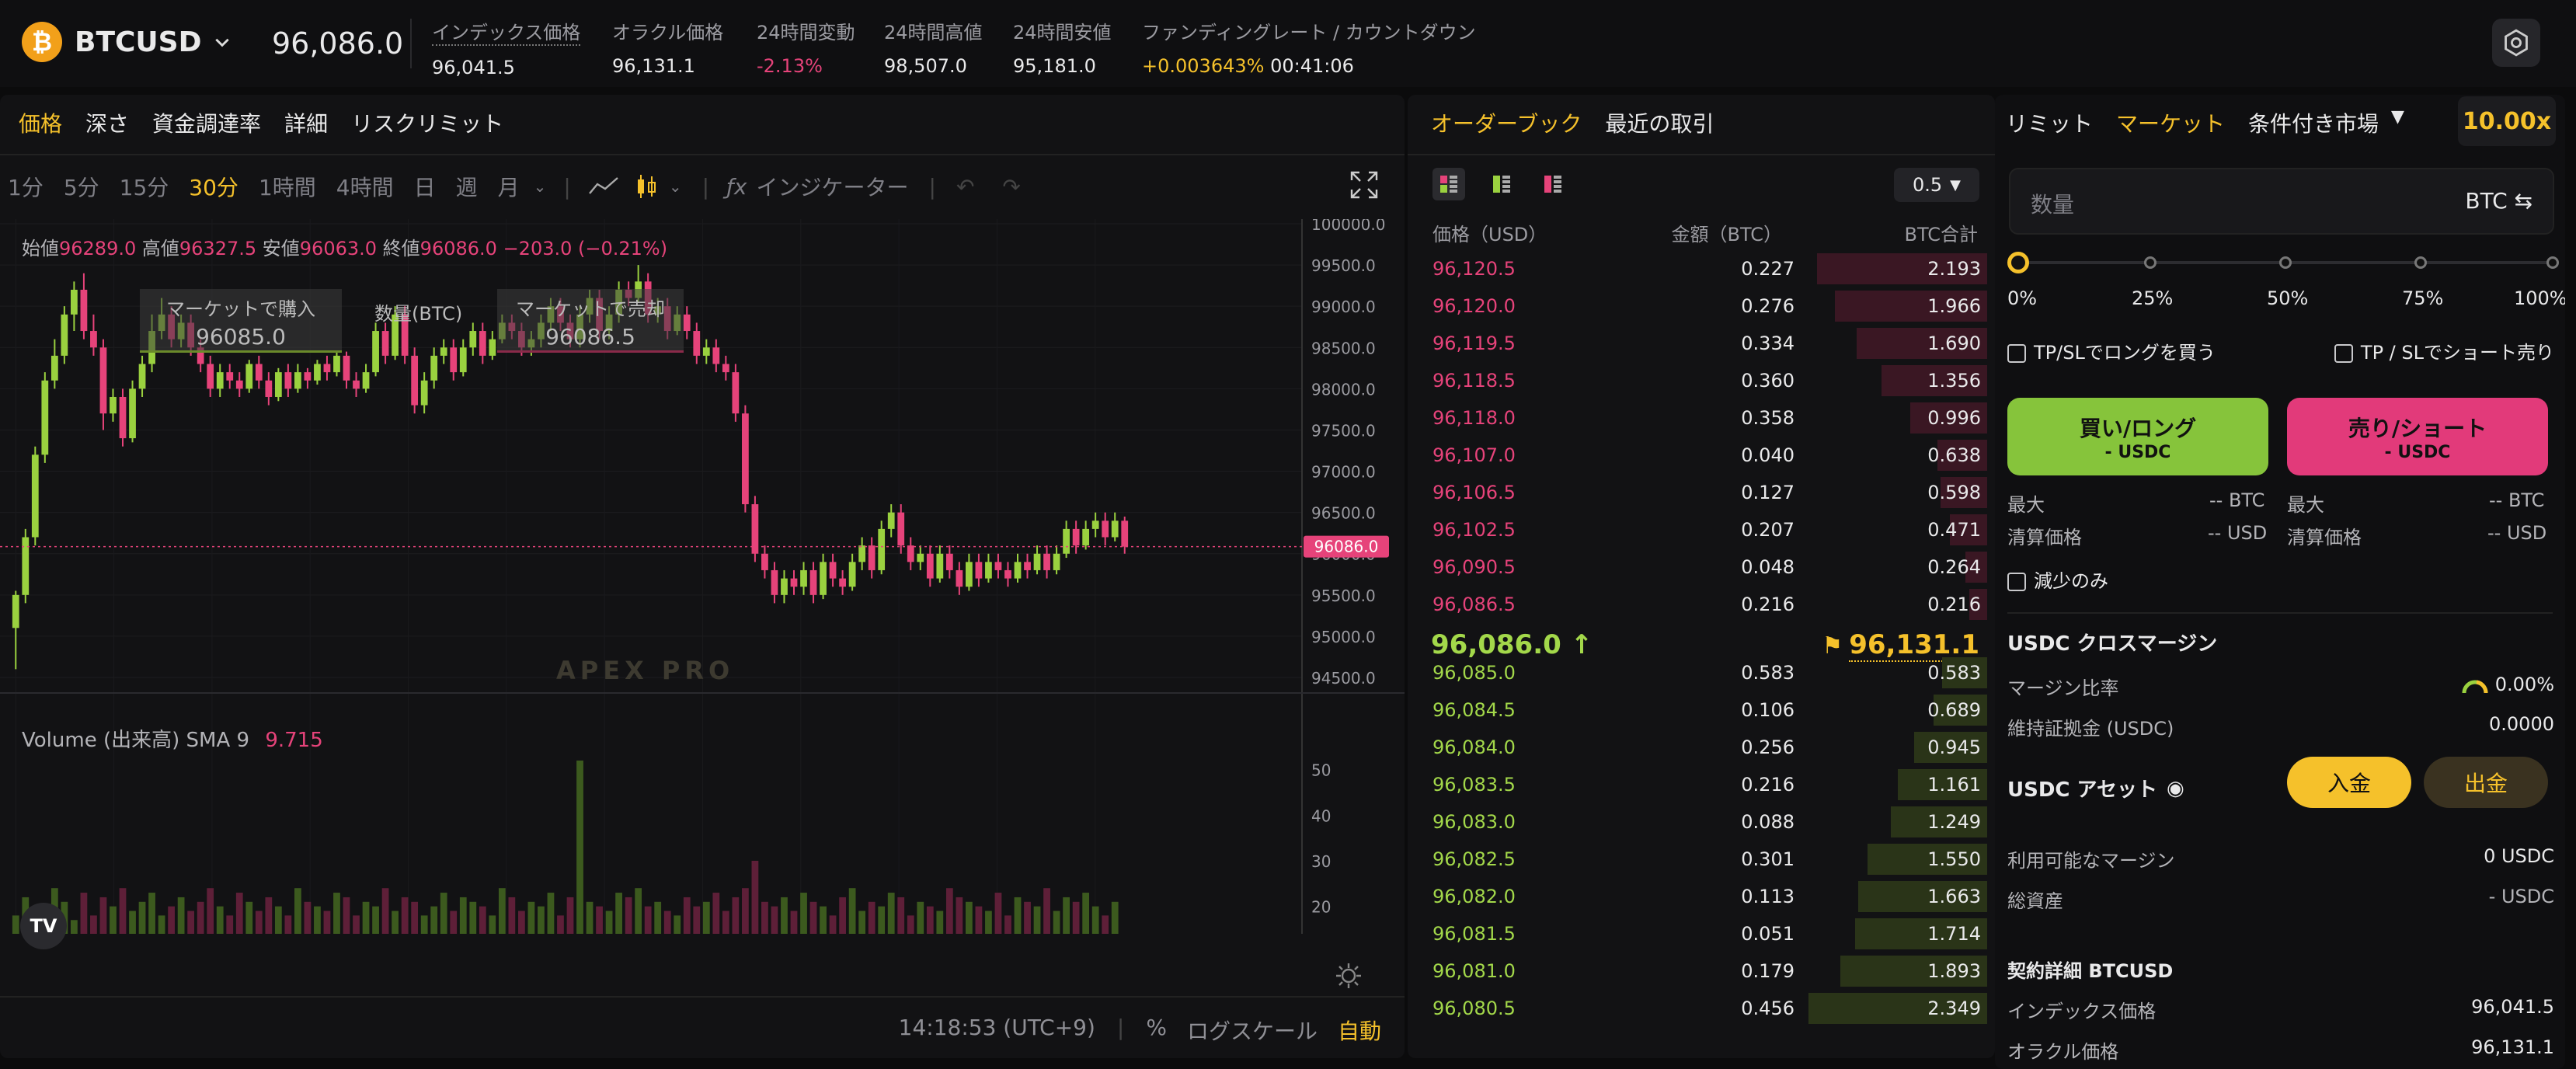 The height and width of the screenshot is (1069, 2576). I want to click on bid-row: 96,080.5 0.456 2.349, so click(1701, 1009).